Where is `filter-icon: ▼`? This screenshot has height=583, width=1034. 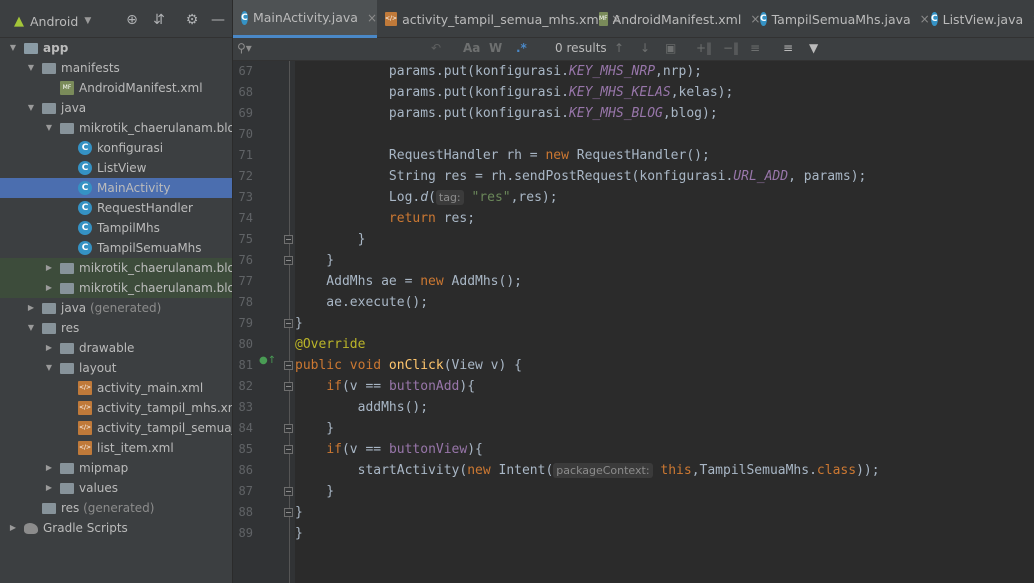
filter-icon: ▼ is located at coordinates (813, 48).